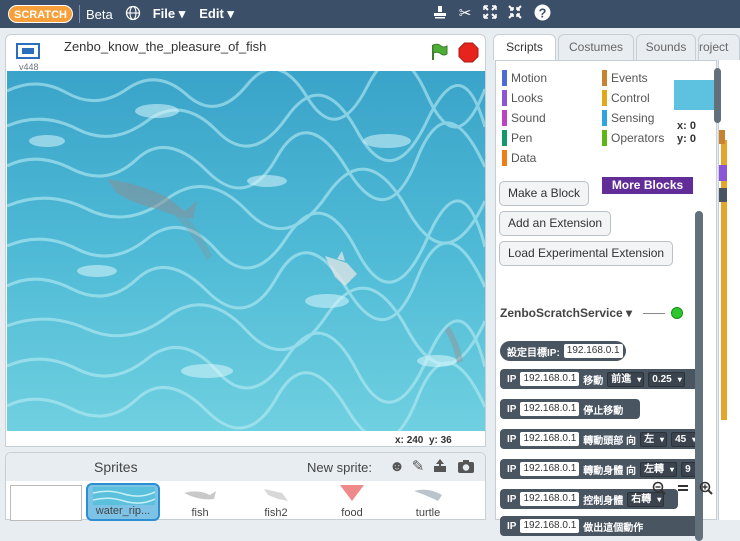 This screenshot has height=541, width=740. Describe the element at coordinates (719, 47) in the screenshot. I see `tab-project: roject` at that location.